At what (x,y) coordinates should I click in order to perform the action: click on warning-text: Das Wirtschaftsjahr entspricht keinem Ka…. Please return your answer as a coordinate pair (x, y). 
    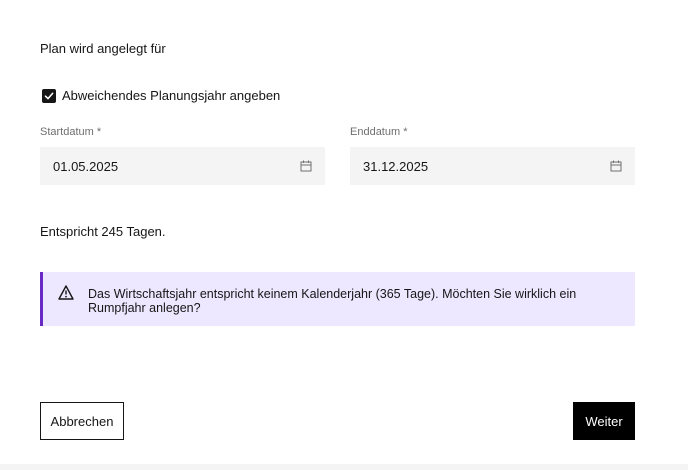
    Looking at the image, I should click on (332, 301).